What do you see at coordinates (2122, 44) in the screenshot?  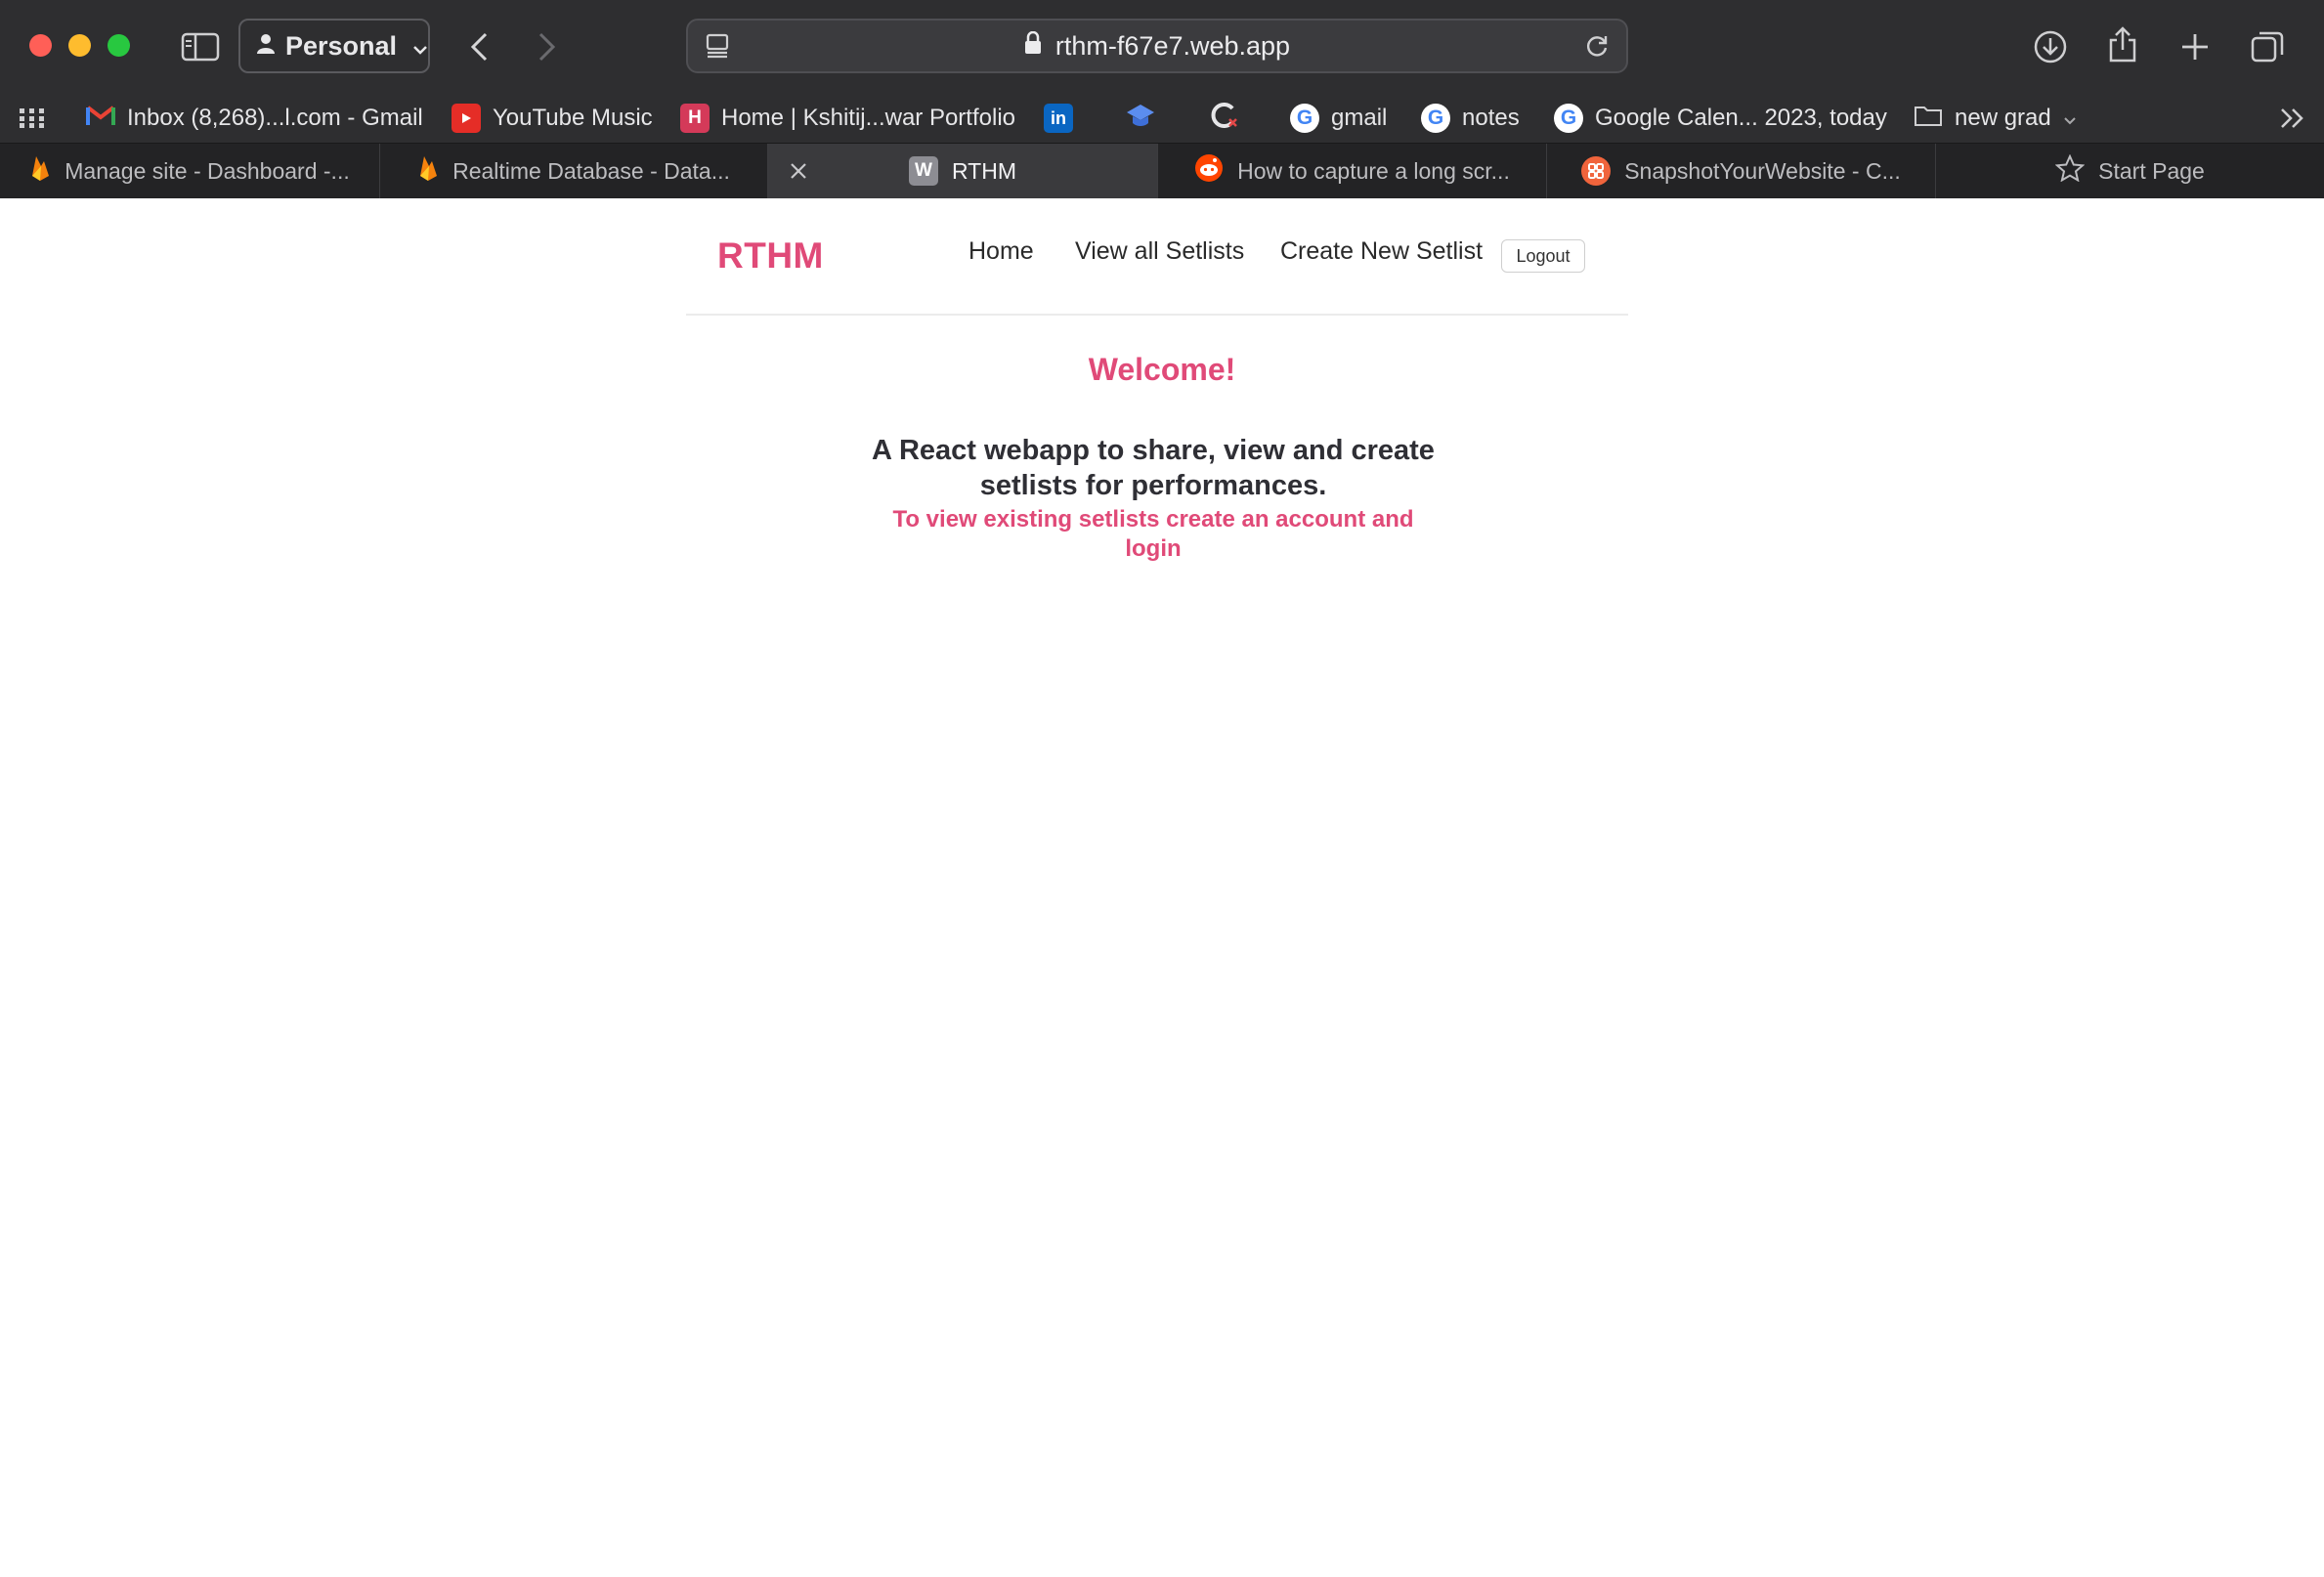 I see `share-icon` at bounding box center [2122, 44].